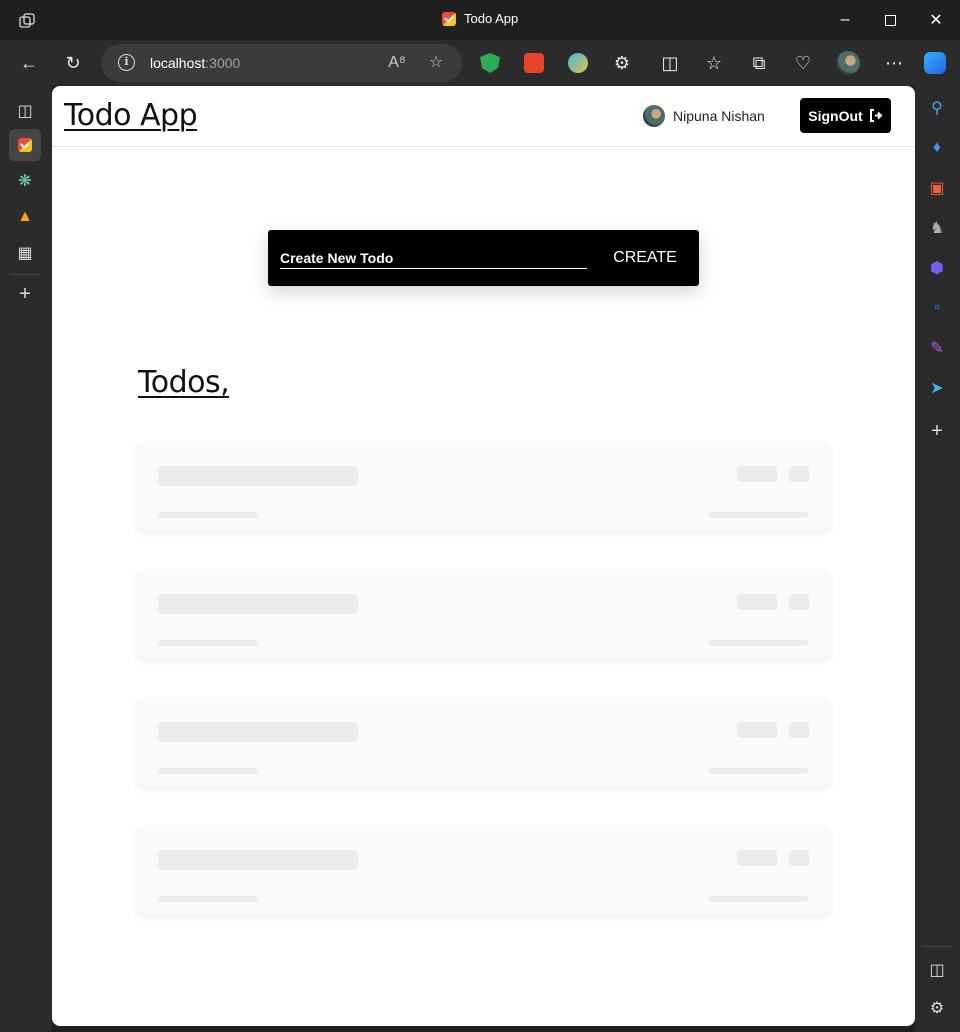  I want to click on sidebar-tab-todo-app, so click(25, 145).